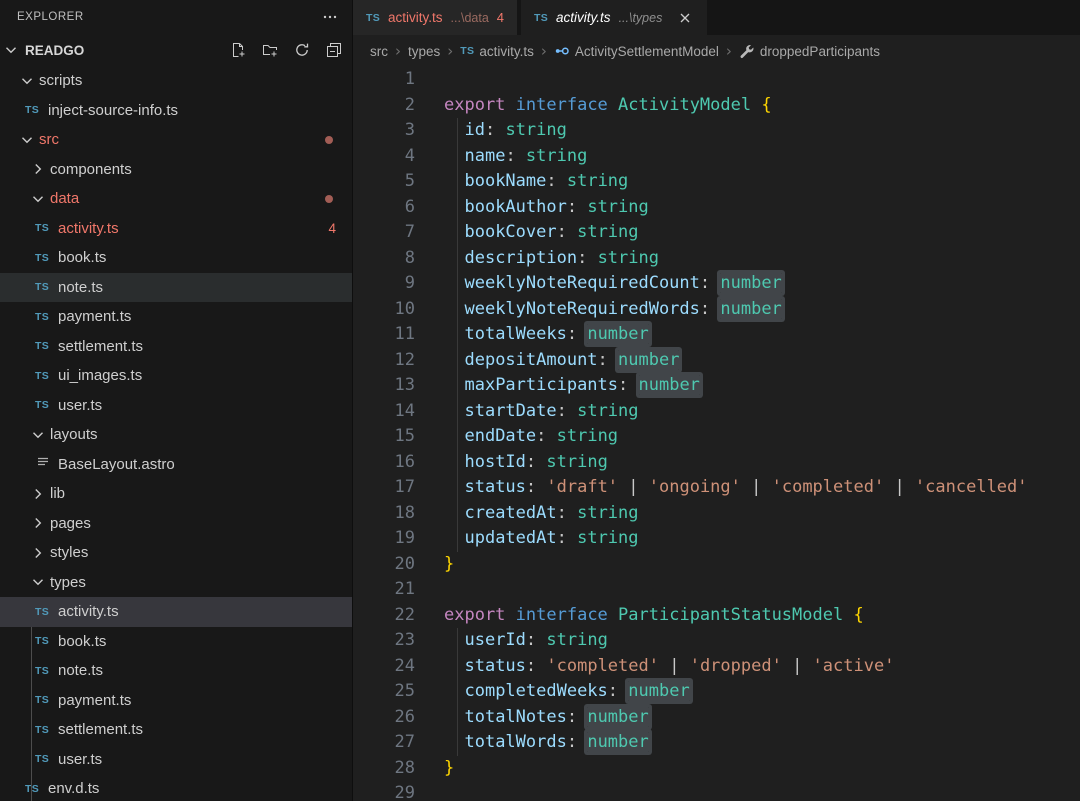 This screenshot has width=1080, height=801. What do you see at coordinates (404, 640) in the screenshot?
I see `line-number: 23` at bounding box center [404, 640].